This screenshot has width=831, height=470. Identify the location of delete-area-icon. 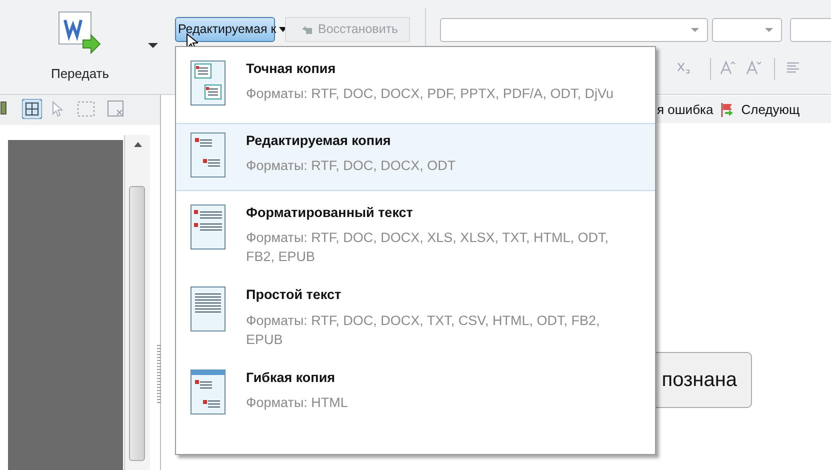
(116, 109).